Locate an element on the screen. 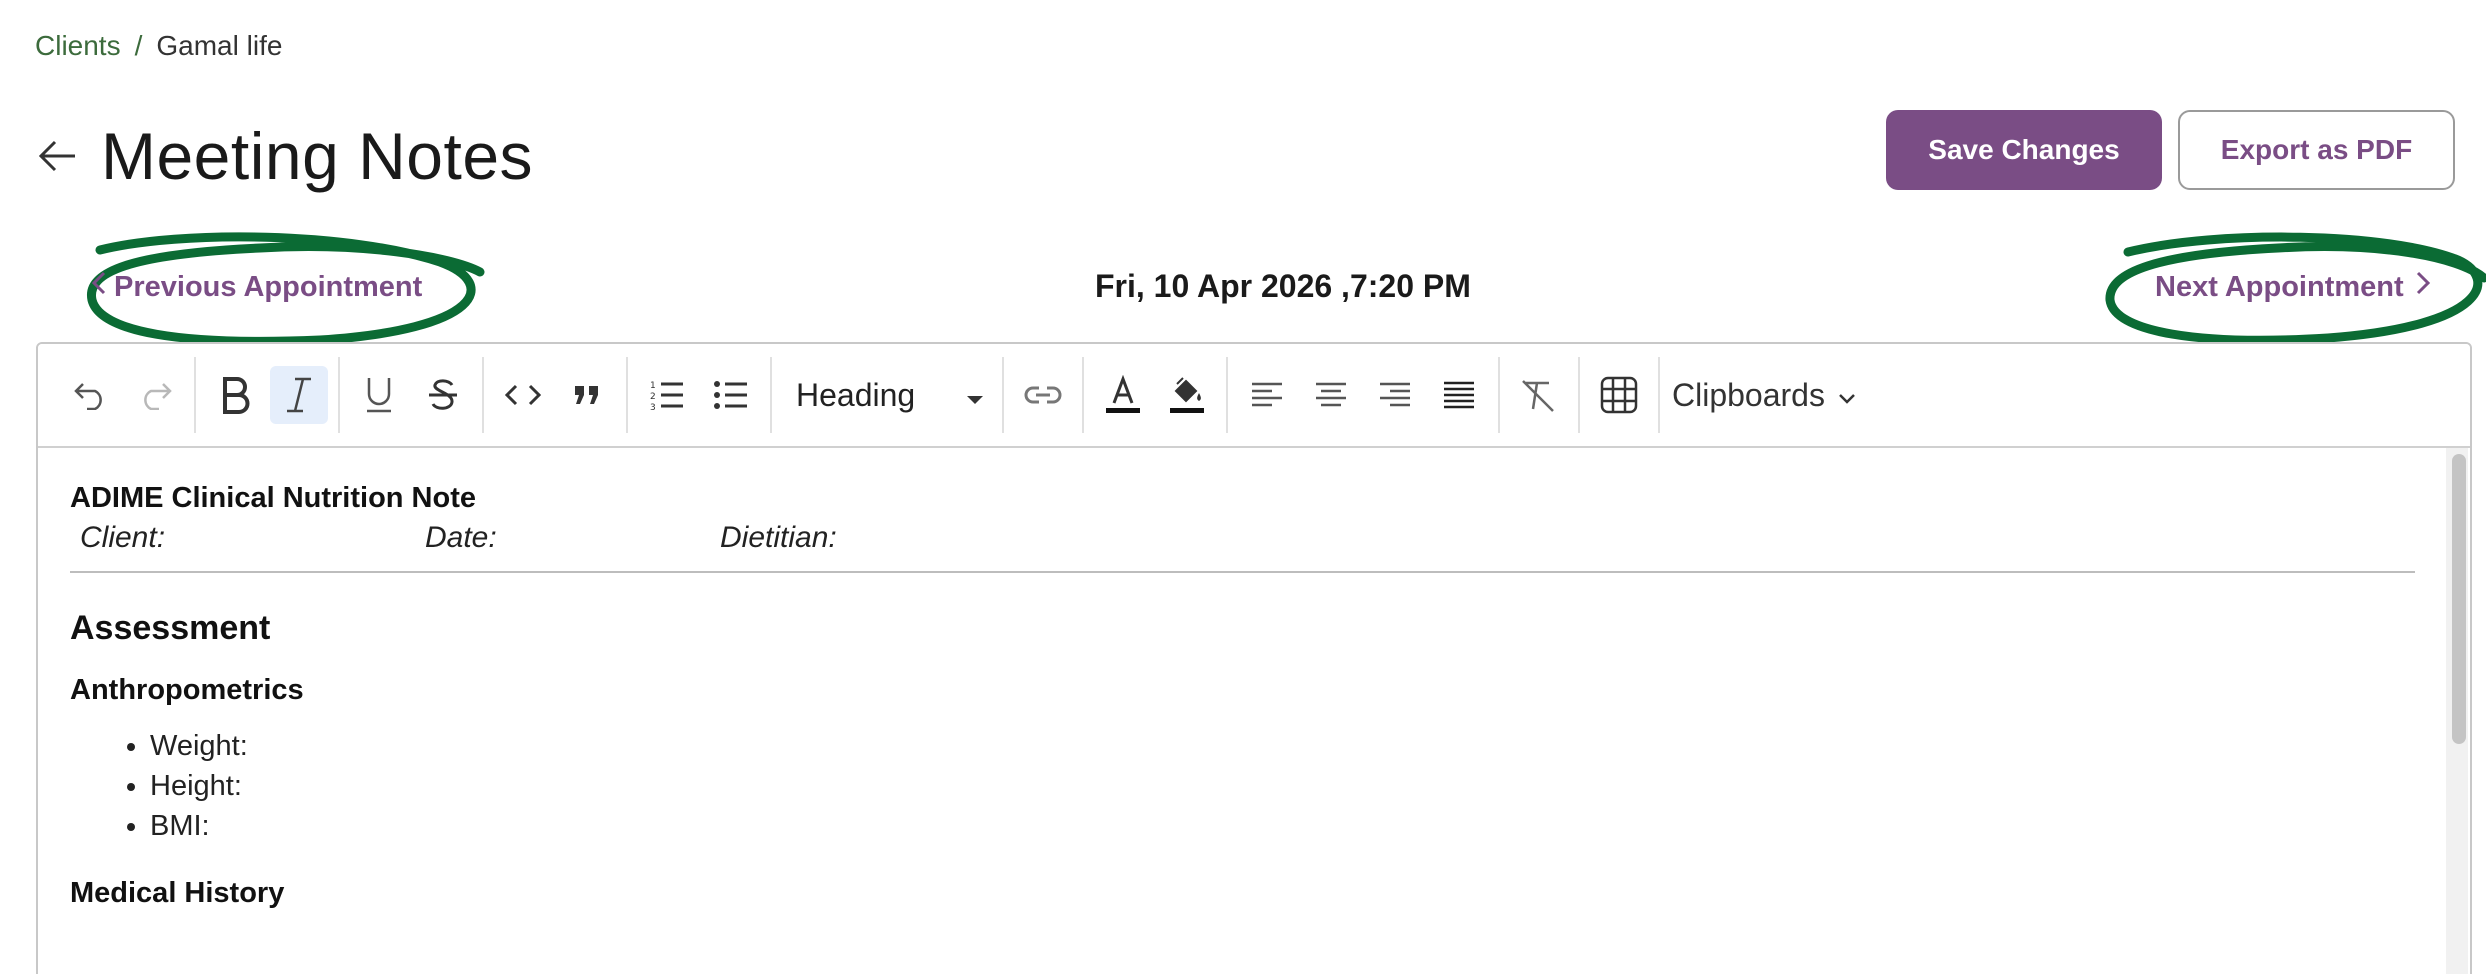  undo-icon is located at coordinates (91, 395).